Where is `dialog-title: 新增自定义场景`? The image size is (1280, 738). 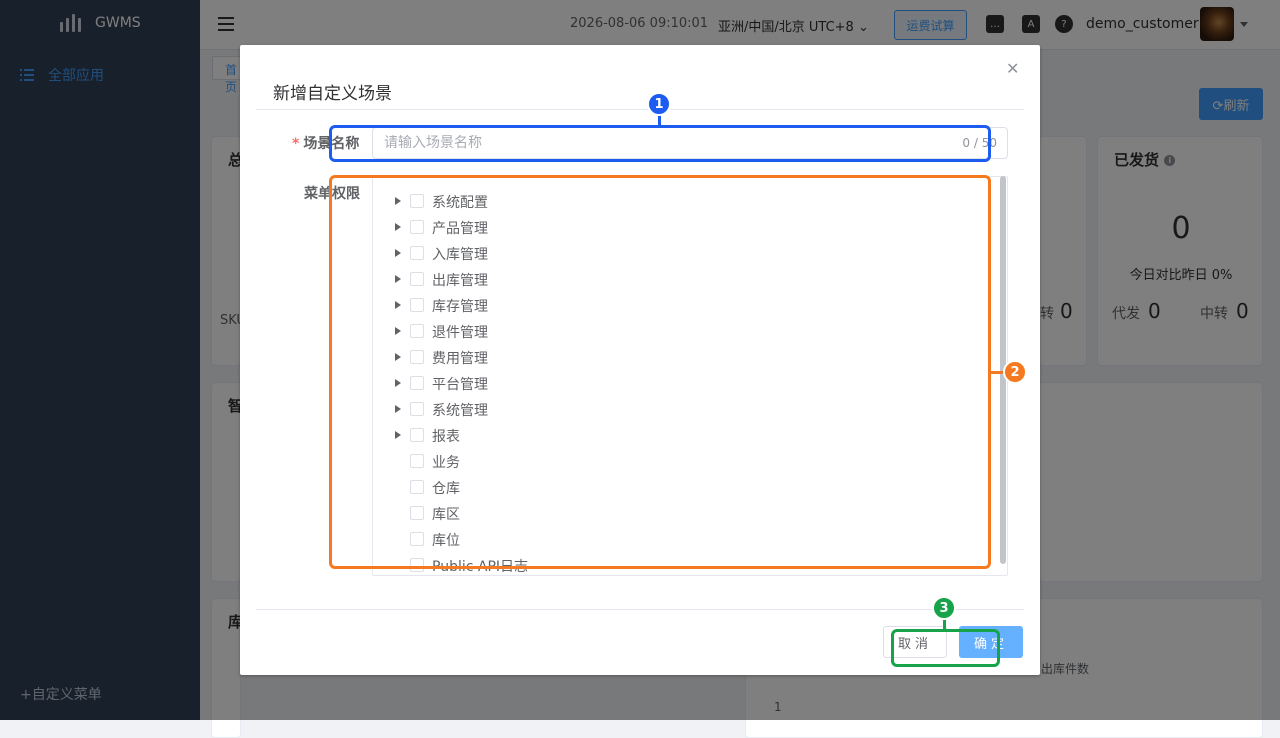
dialog-title: 新增自定义场景 is located at coordinates (332, 94).